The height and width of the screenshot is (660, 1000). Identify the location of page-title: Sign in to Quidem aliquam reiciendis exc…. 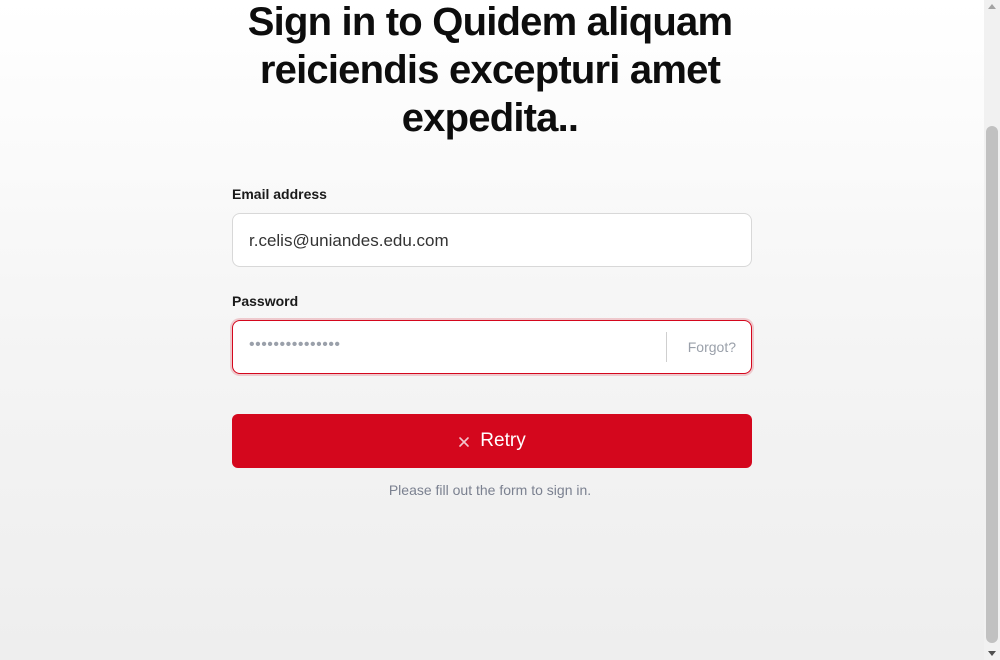
(490, 70).